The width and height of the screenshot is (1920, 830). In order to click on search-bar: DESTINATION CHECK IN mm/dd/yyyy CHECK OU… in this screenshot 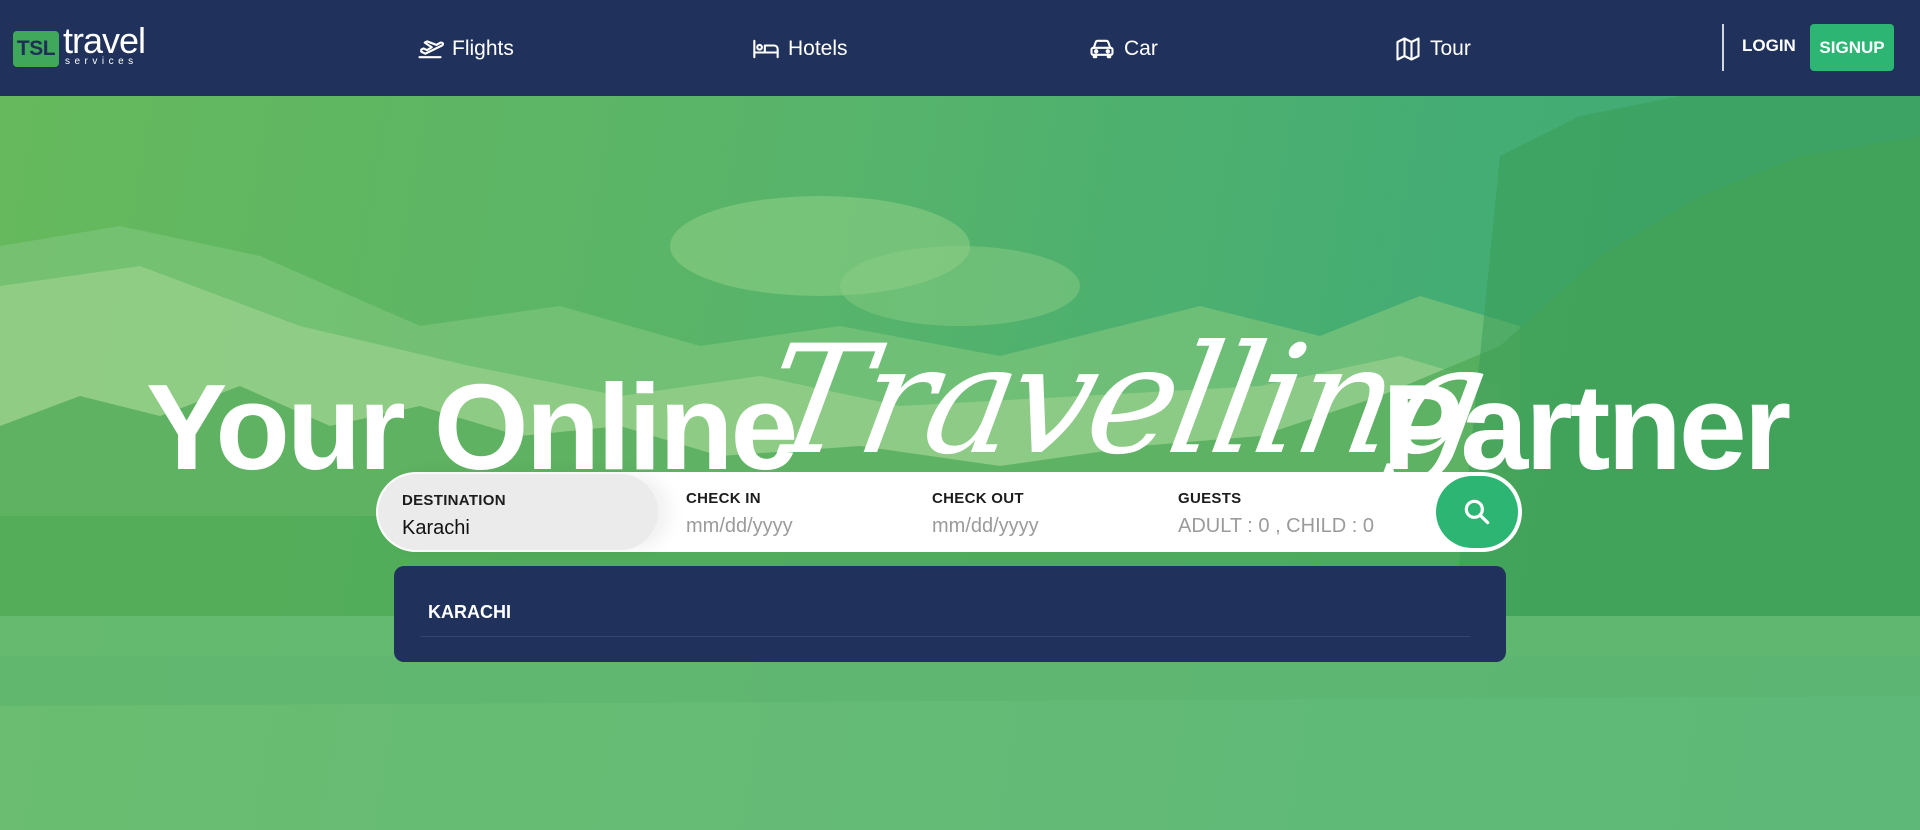, I will do `click(949, 512)`.